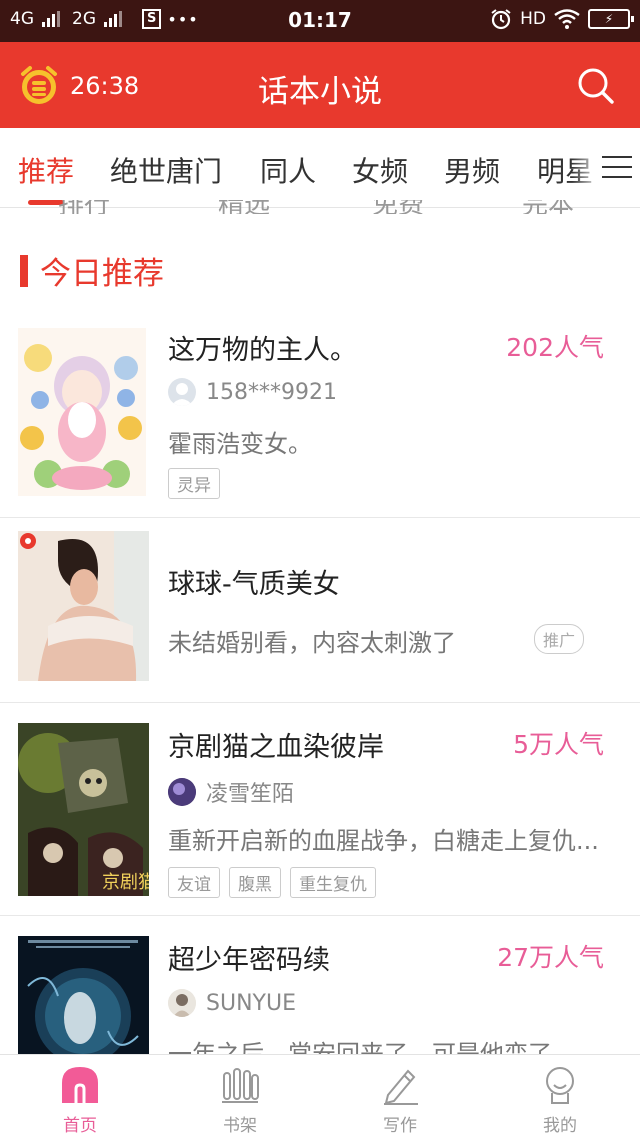  What do you see at coordinates (240, 1126) in the screenshot?
I see `nav-label: 书架` at bounding box center [240, 1126].